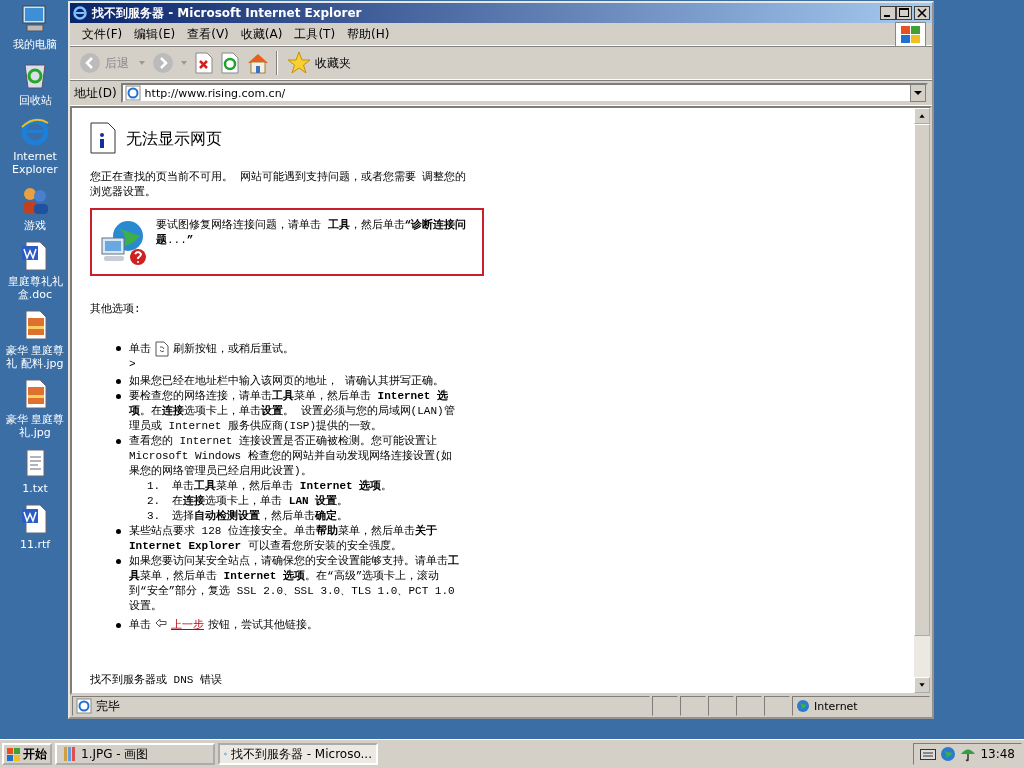  I want to click on paintbrush-icon, so click(69, 754).